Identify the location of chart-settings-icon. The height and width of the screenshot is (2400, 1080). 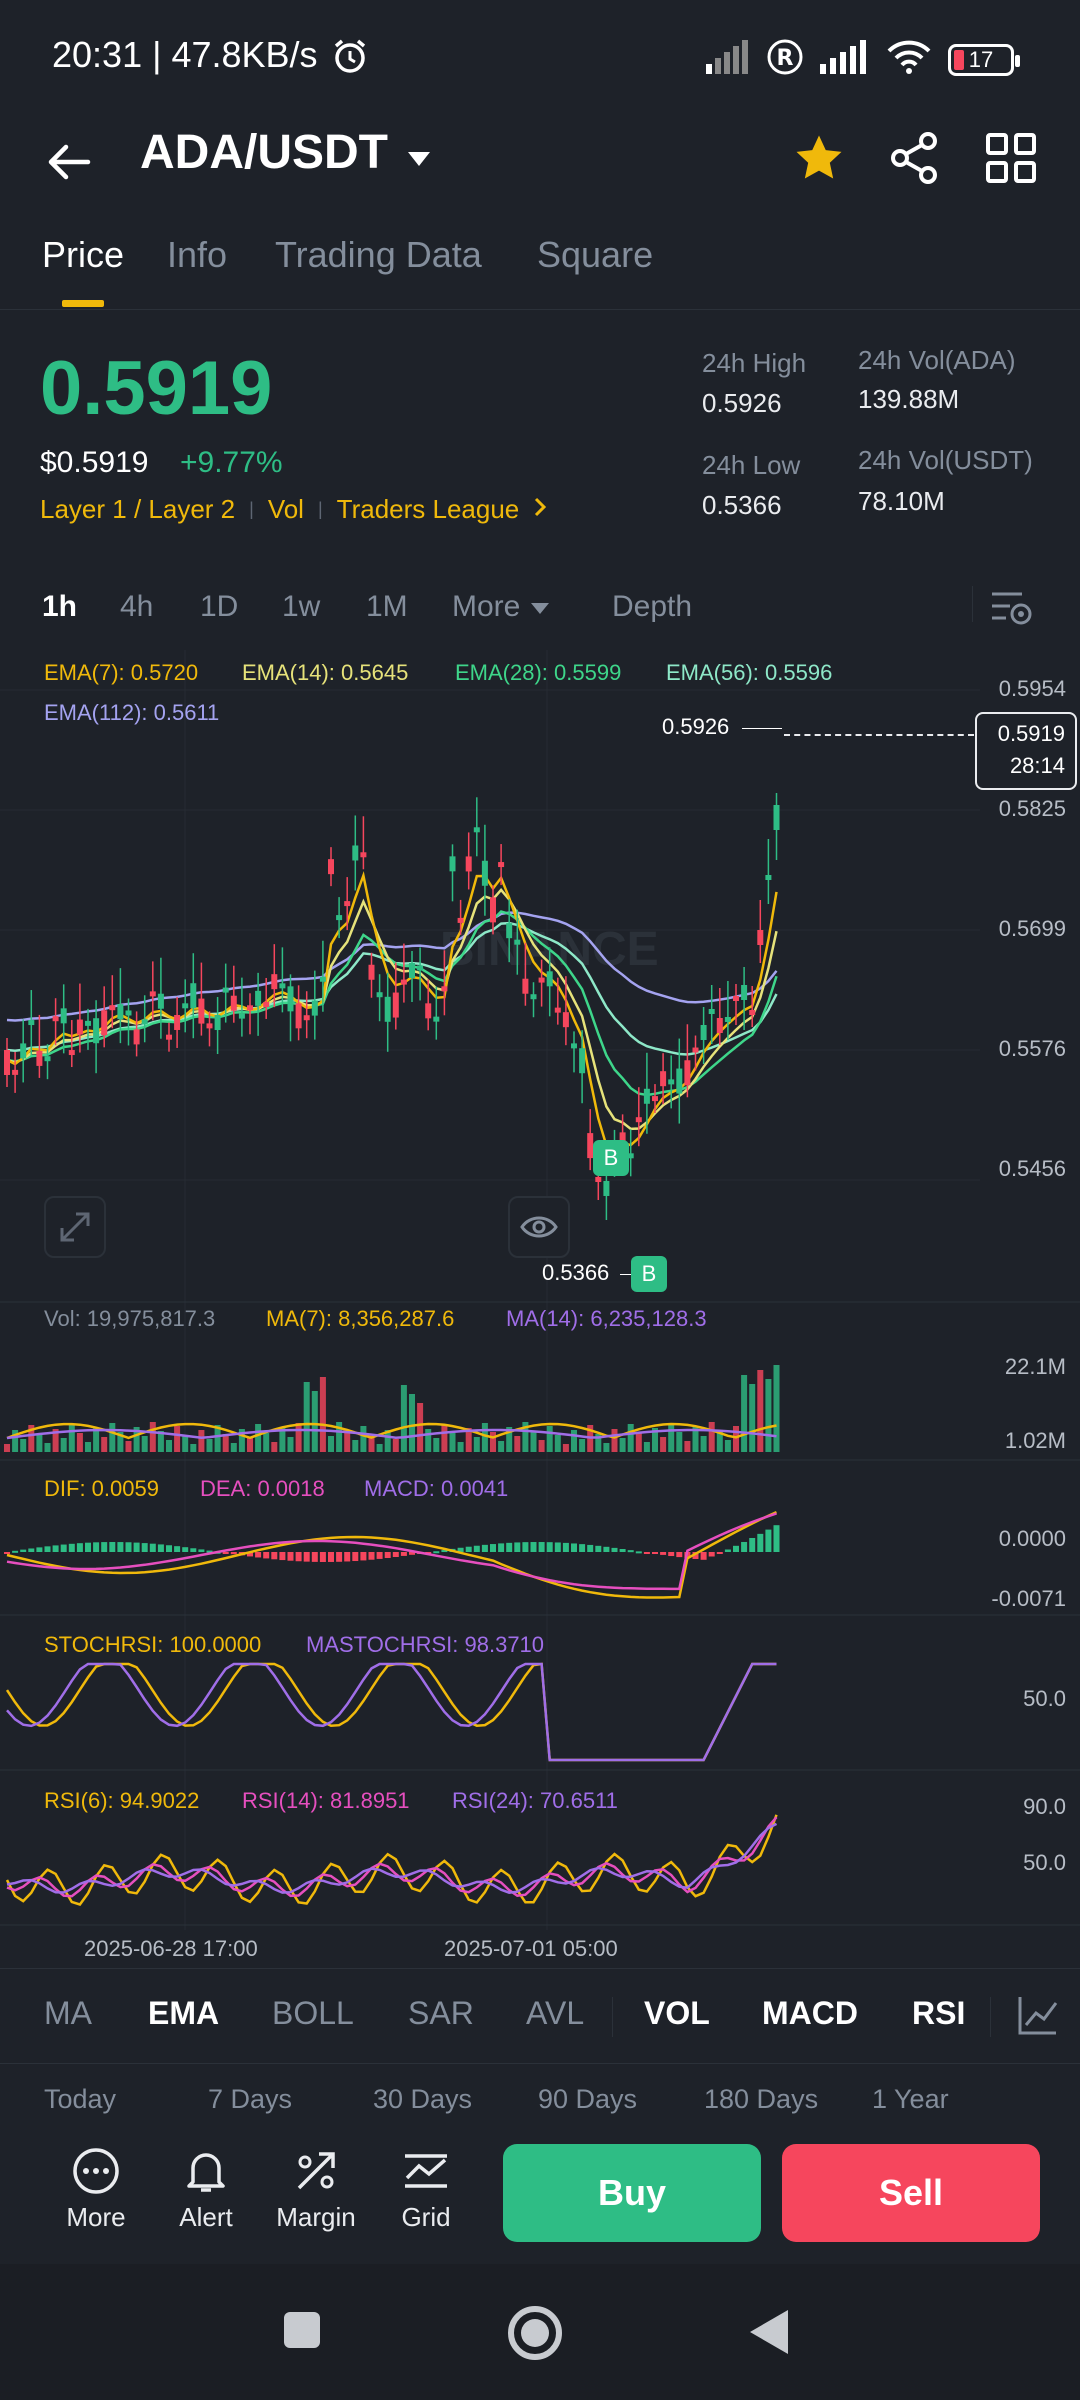
(1012, 610).